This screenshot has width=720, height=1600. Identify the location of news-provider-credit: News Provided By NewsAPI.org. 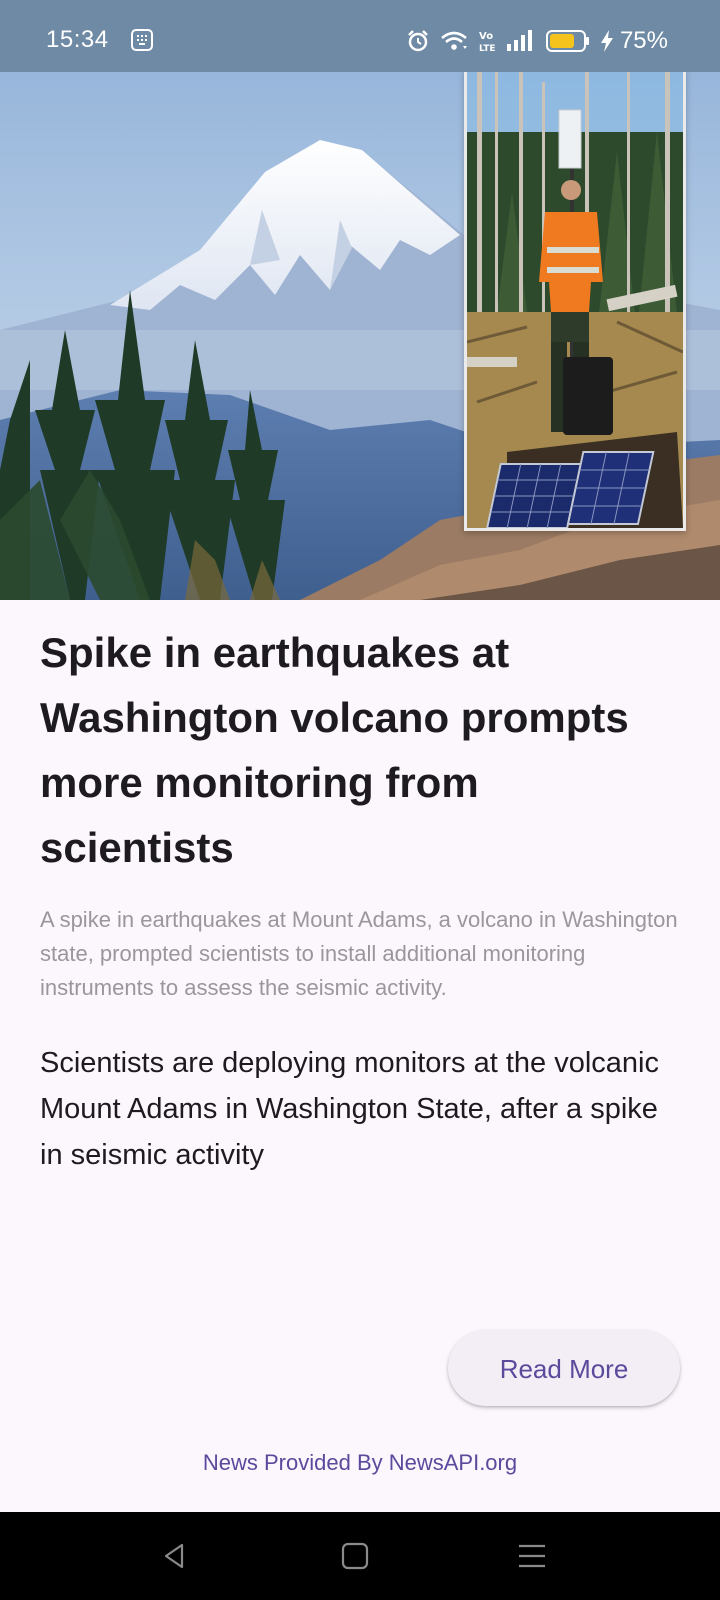
(360, 1462).